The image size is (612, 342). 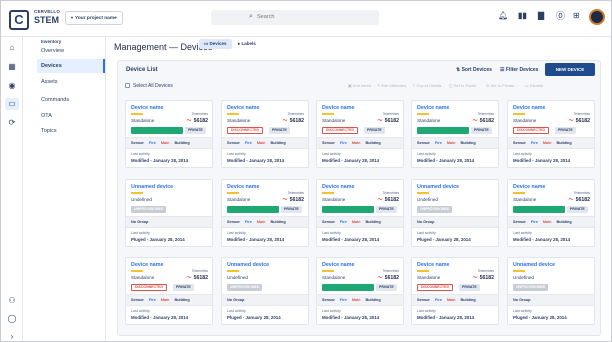 I want to click on sidebar-item-ota: OTA, so click(x=46, y=116).